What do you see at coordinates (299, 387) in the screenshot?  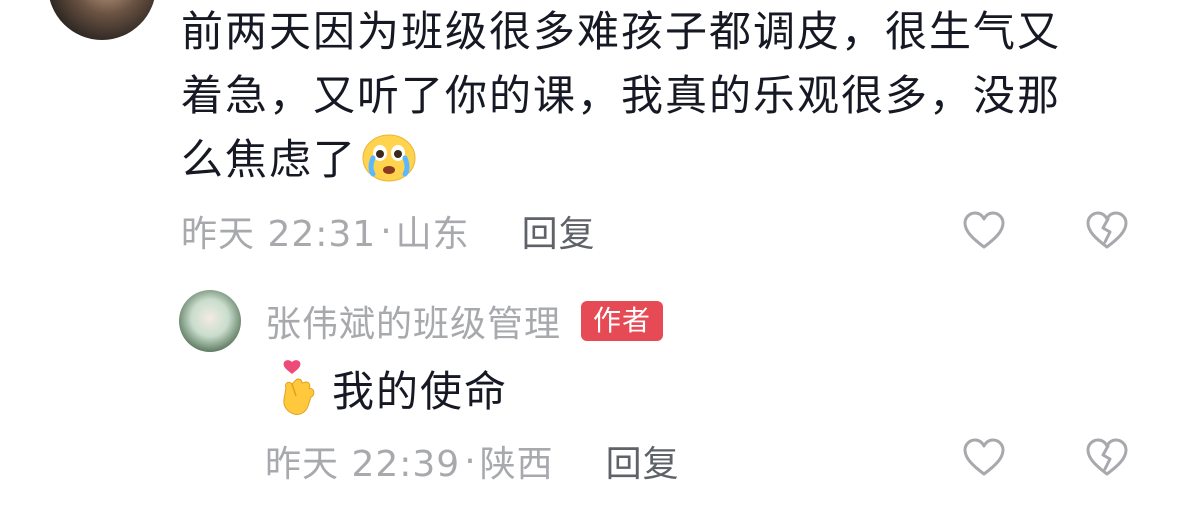 I see `finger-heart-emoji-icon` at bounding box center [299, 387].